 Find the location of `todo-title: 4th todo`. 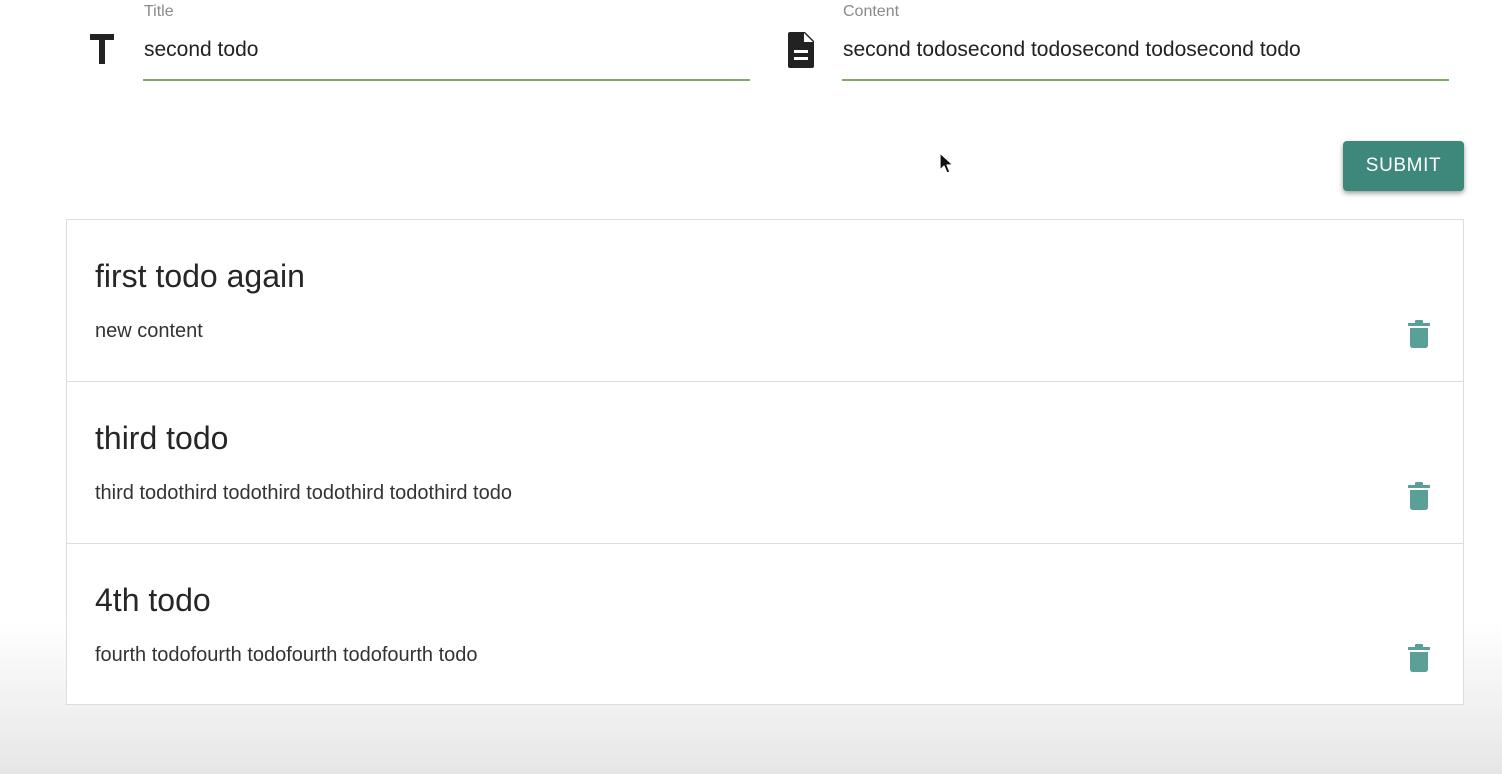

todo-title: 4th todo is located at coordinates (153, 600).